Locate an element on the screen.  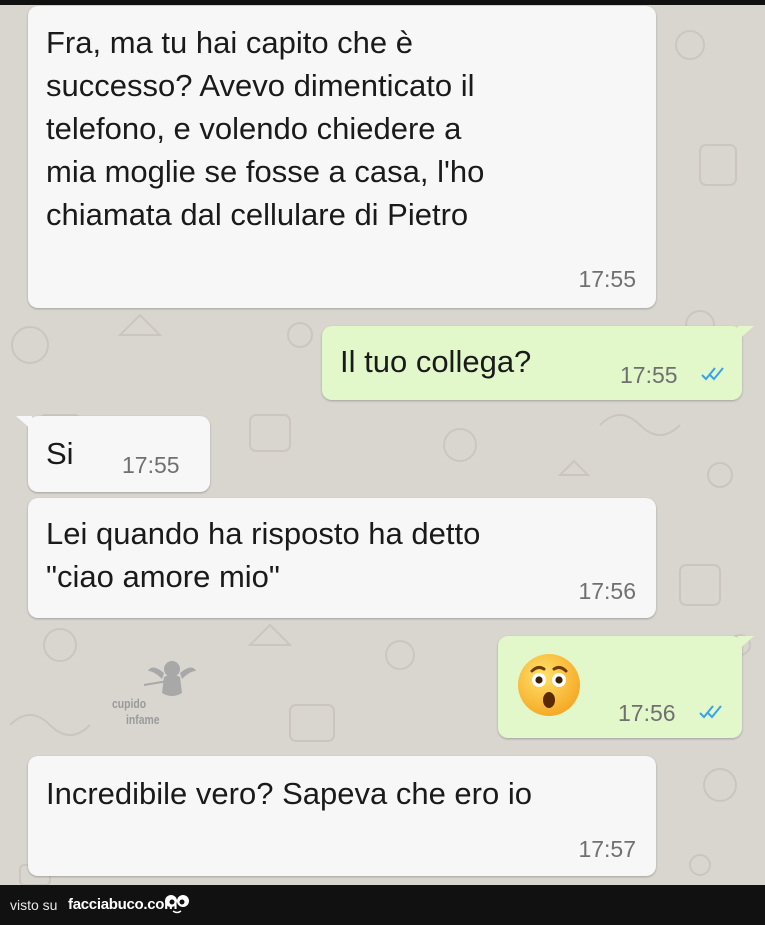
outgoing-message-2: 17:56 is located at coordinates (626, 687).